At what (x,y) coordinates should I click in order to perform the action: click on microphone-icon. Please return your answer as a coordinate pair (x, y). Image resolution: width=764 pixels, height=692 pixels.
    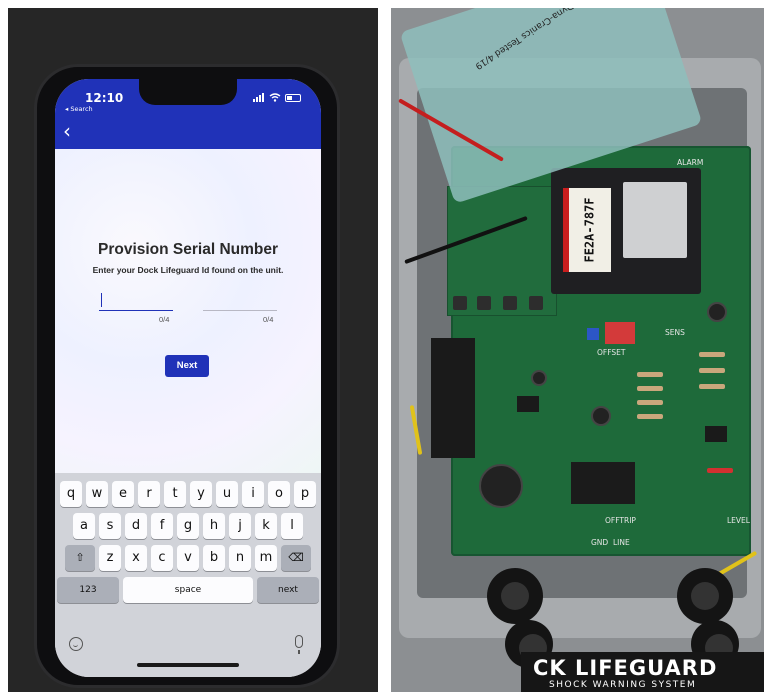
    Looking at the image, I should click on (299, 644).